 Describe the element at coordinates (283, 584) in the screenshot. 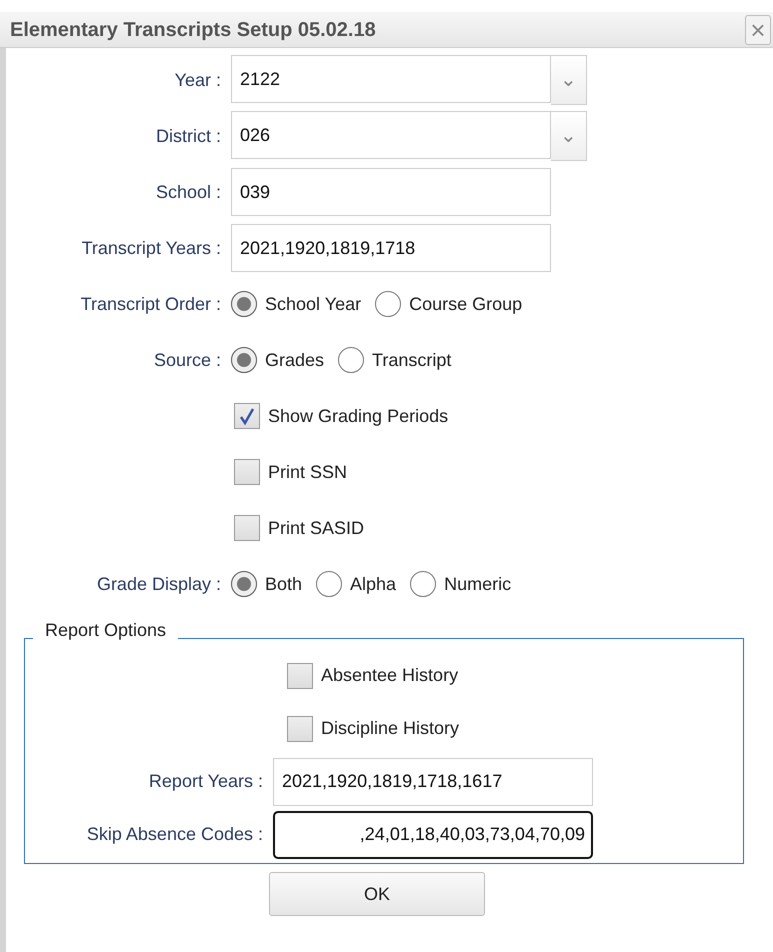

I see `radio-label: Both` at that location.